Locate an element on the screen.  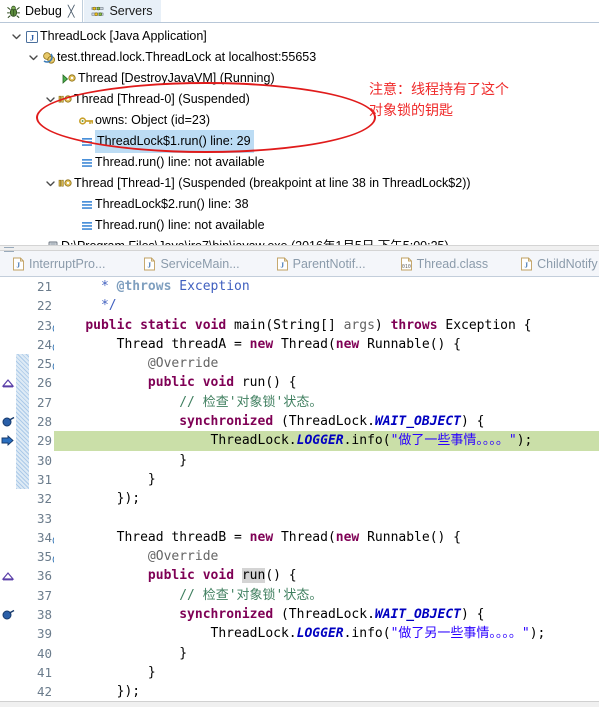
code-token: () { is located at coordinates (281, 576).